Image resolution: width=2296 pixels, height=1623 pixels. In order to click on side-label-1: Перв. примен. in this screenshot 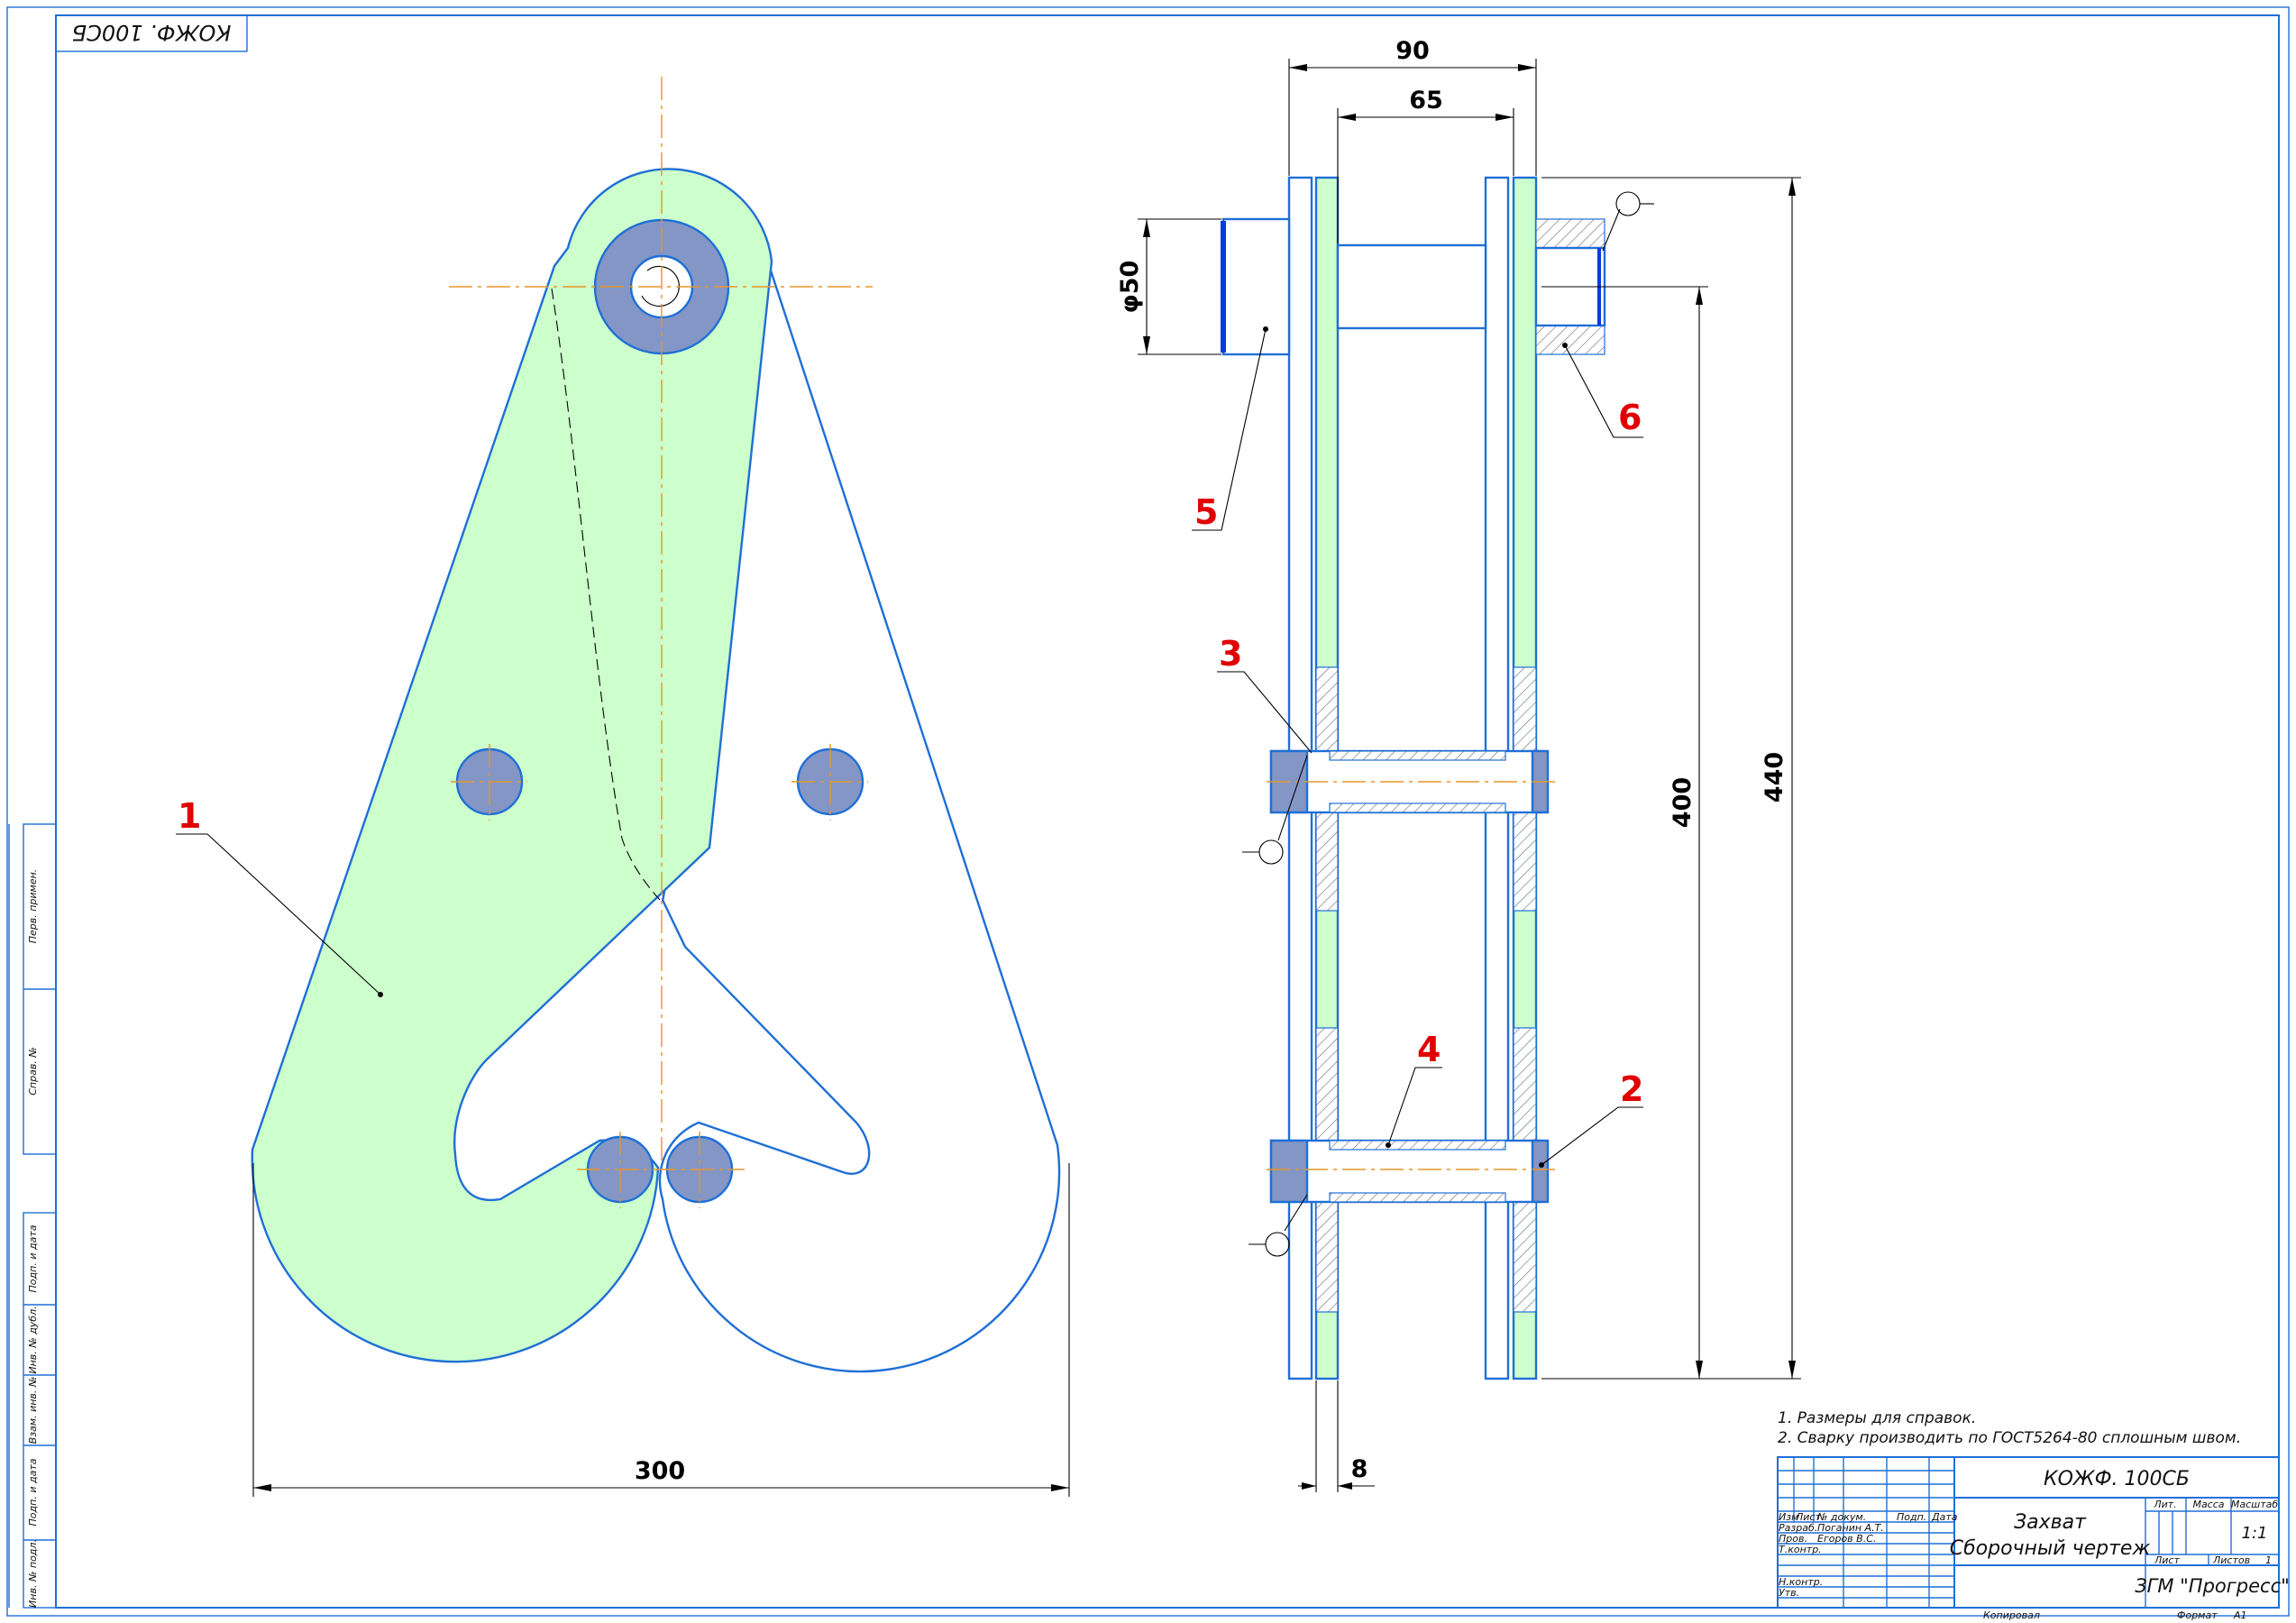, I will do `click(33, 906)`.